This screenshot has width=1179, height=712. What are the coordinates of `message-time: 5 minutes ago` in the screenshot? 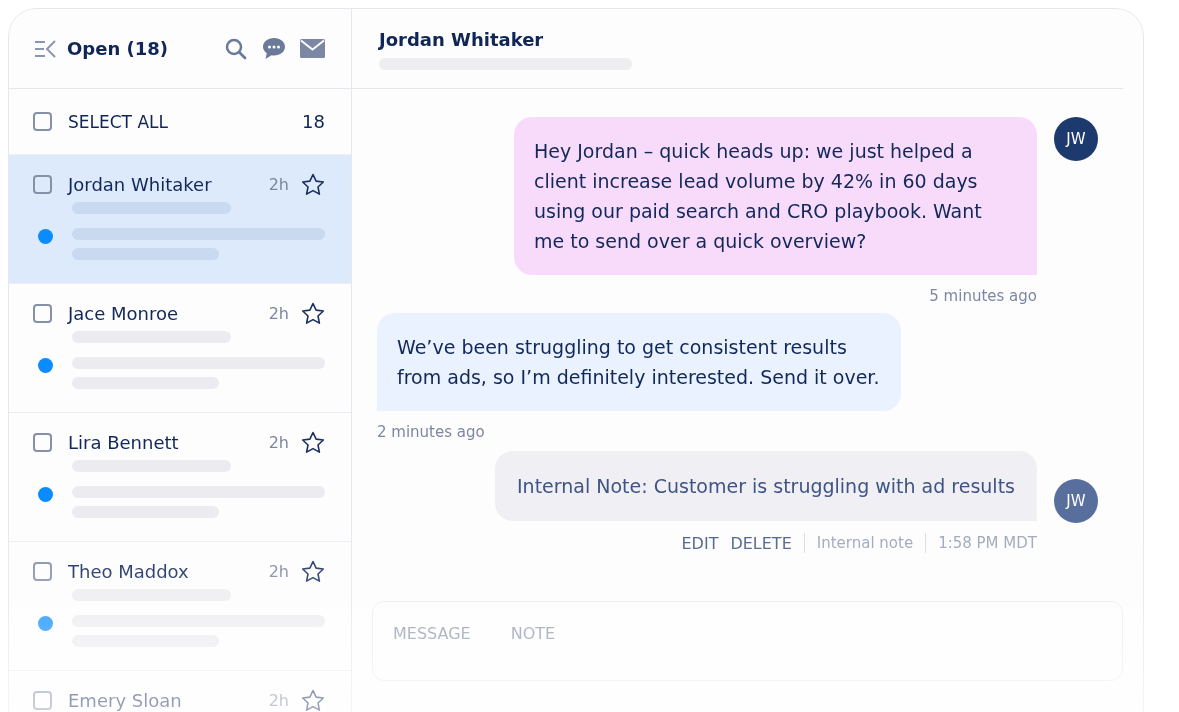 It's located at (982, 296).